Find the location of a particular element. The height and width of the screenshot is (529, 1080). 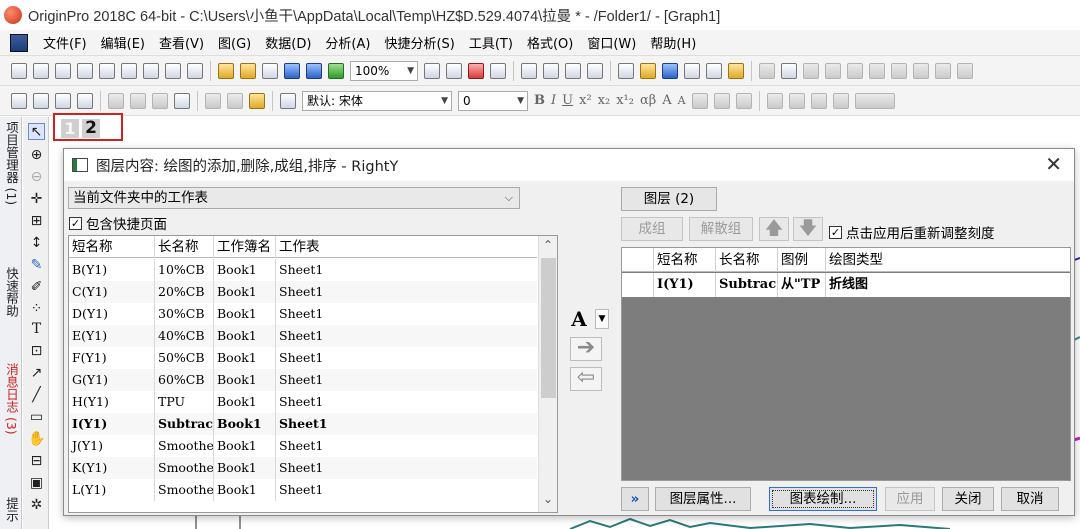

column-header-short-name: 短名称 is located at coordinates (112, 247).